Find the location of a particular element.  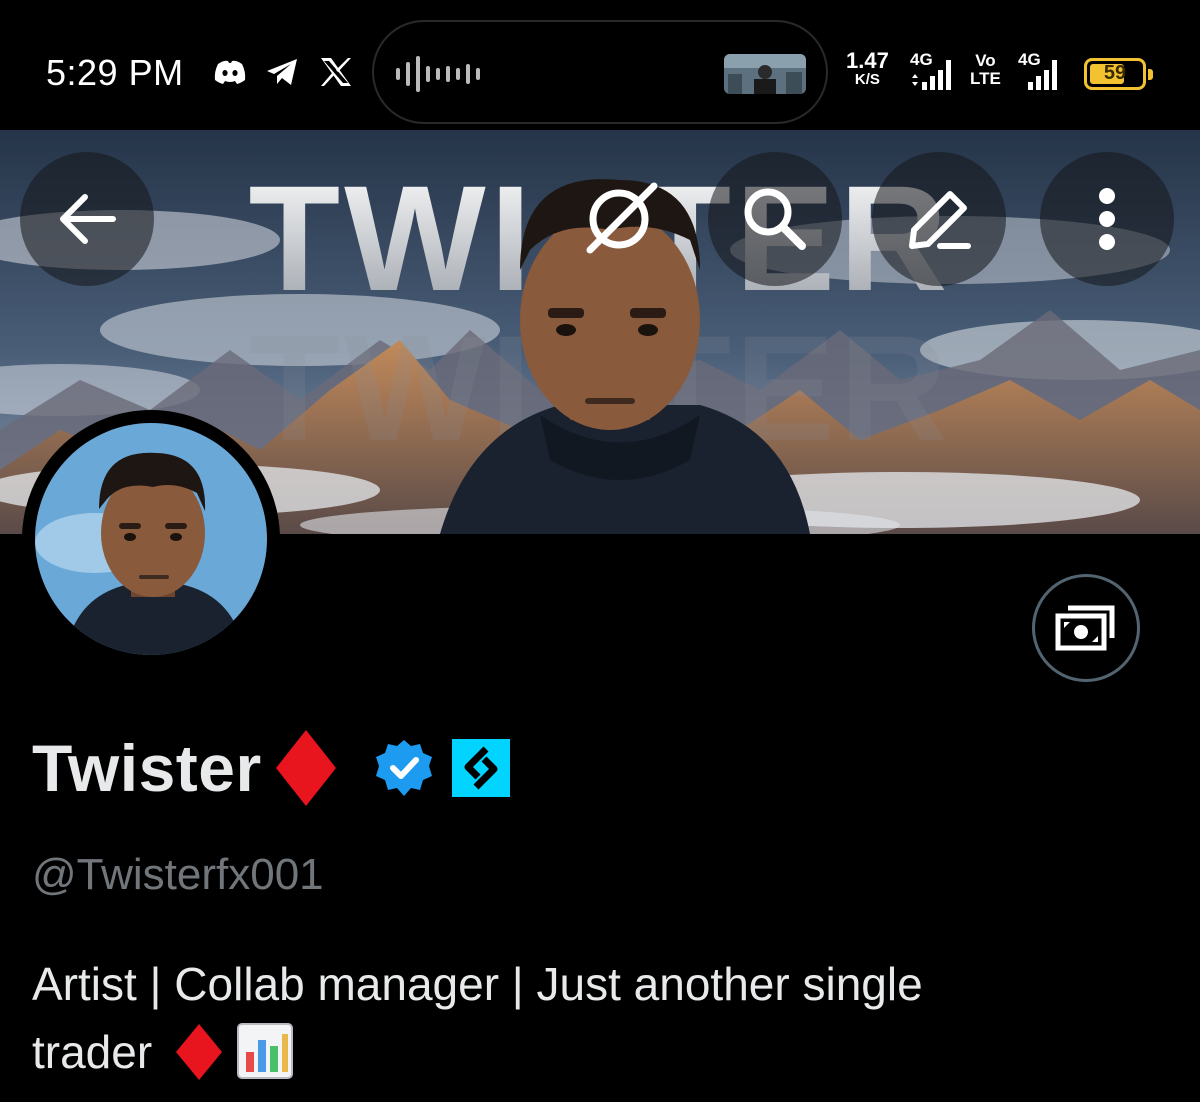

bio-line-2: trader♦️📊 is located at coordinates (602, 1060).